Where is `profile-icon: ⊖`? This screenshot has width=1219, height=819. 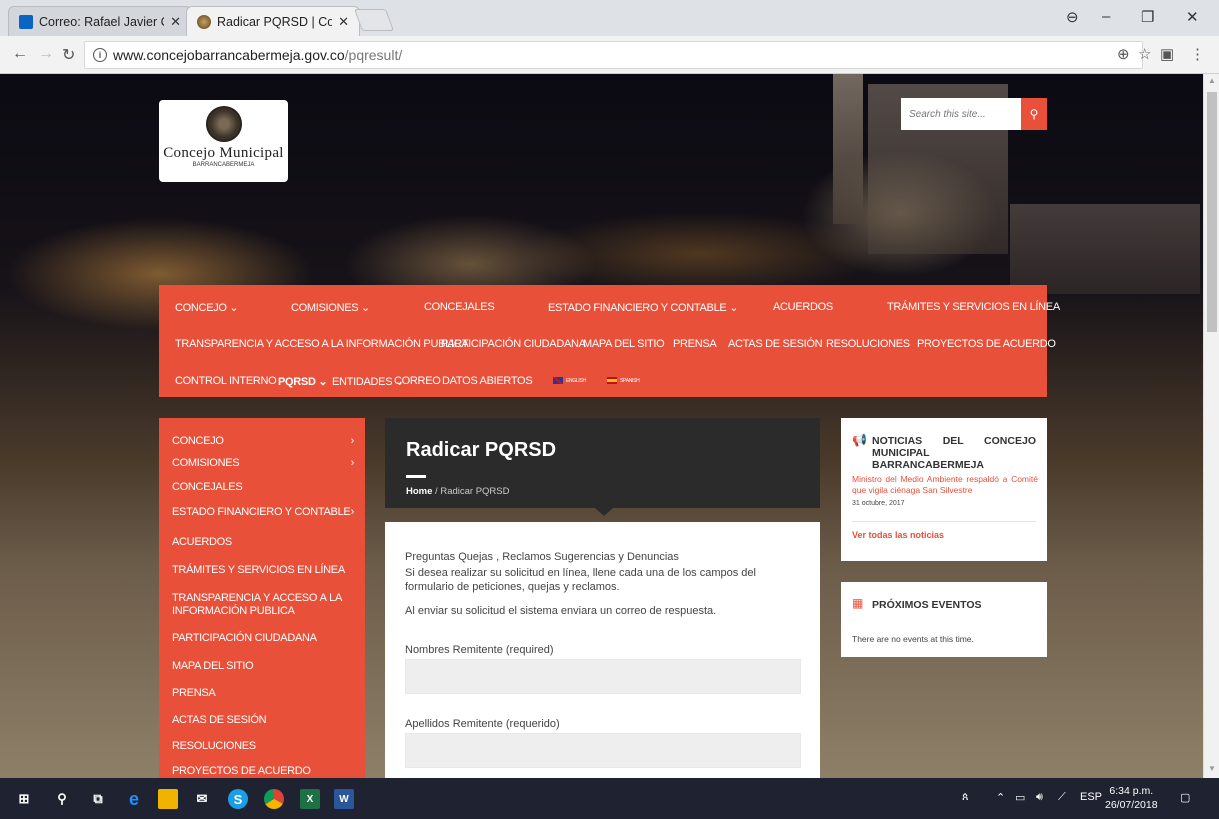
profile-icon: ⊖ is located at coordinates (1072, 17).